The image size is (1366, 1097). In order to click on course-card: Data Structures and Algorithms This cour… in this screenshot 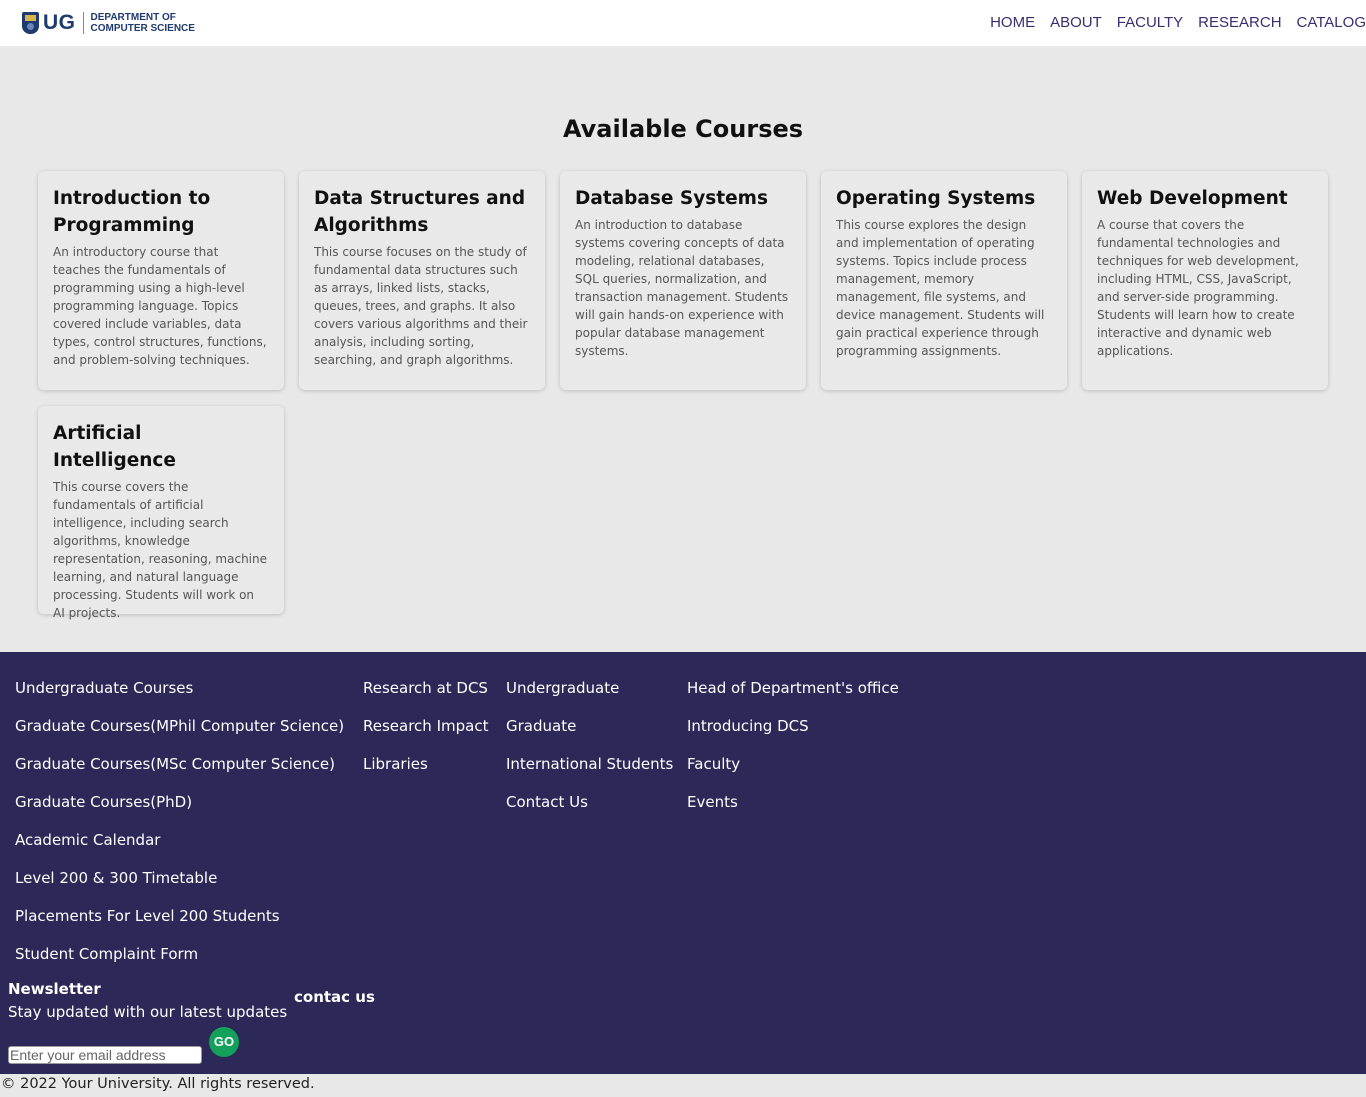, I will do `click(422, 280)`.